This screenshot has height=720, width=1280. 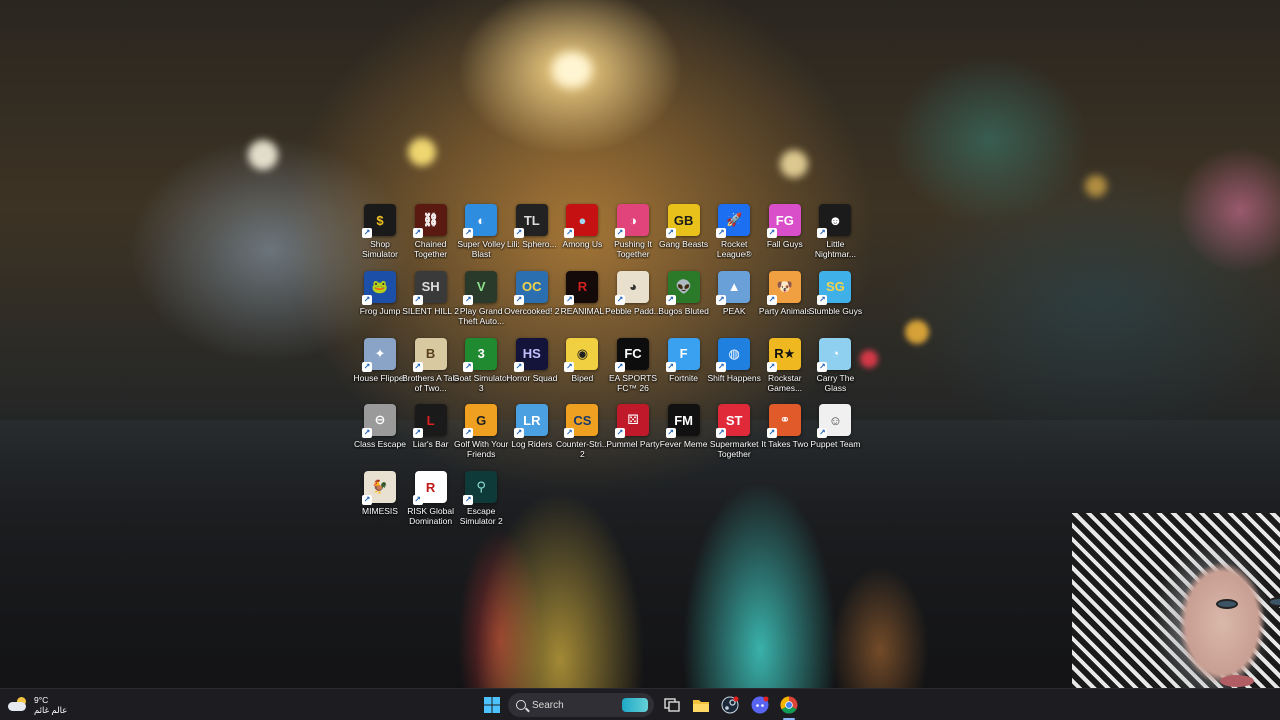 I want to click on desktop-icon-label: Escape Simulator 2, so click(x=481, y=516).